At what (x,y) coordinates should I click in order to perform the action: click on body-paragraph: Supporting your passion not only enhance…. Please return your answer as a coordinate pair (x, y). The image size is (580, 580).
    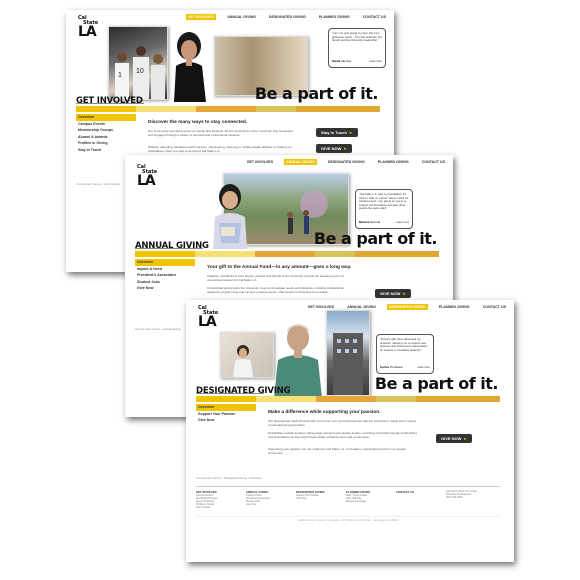
    Looking at the image, I should click on (337, 451).